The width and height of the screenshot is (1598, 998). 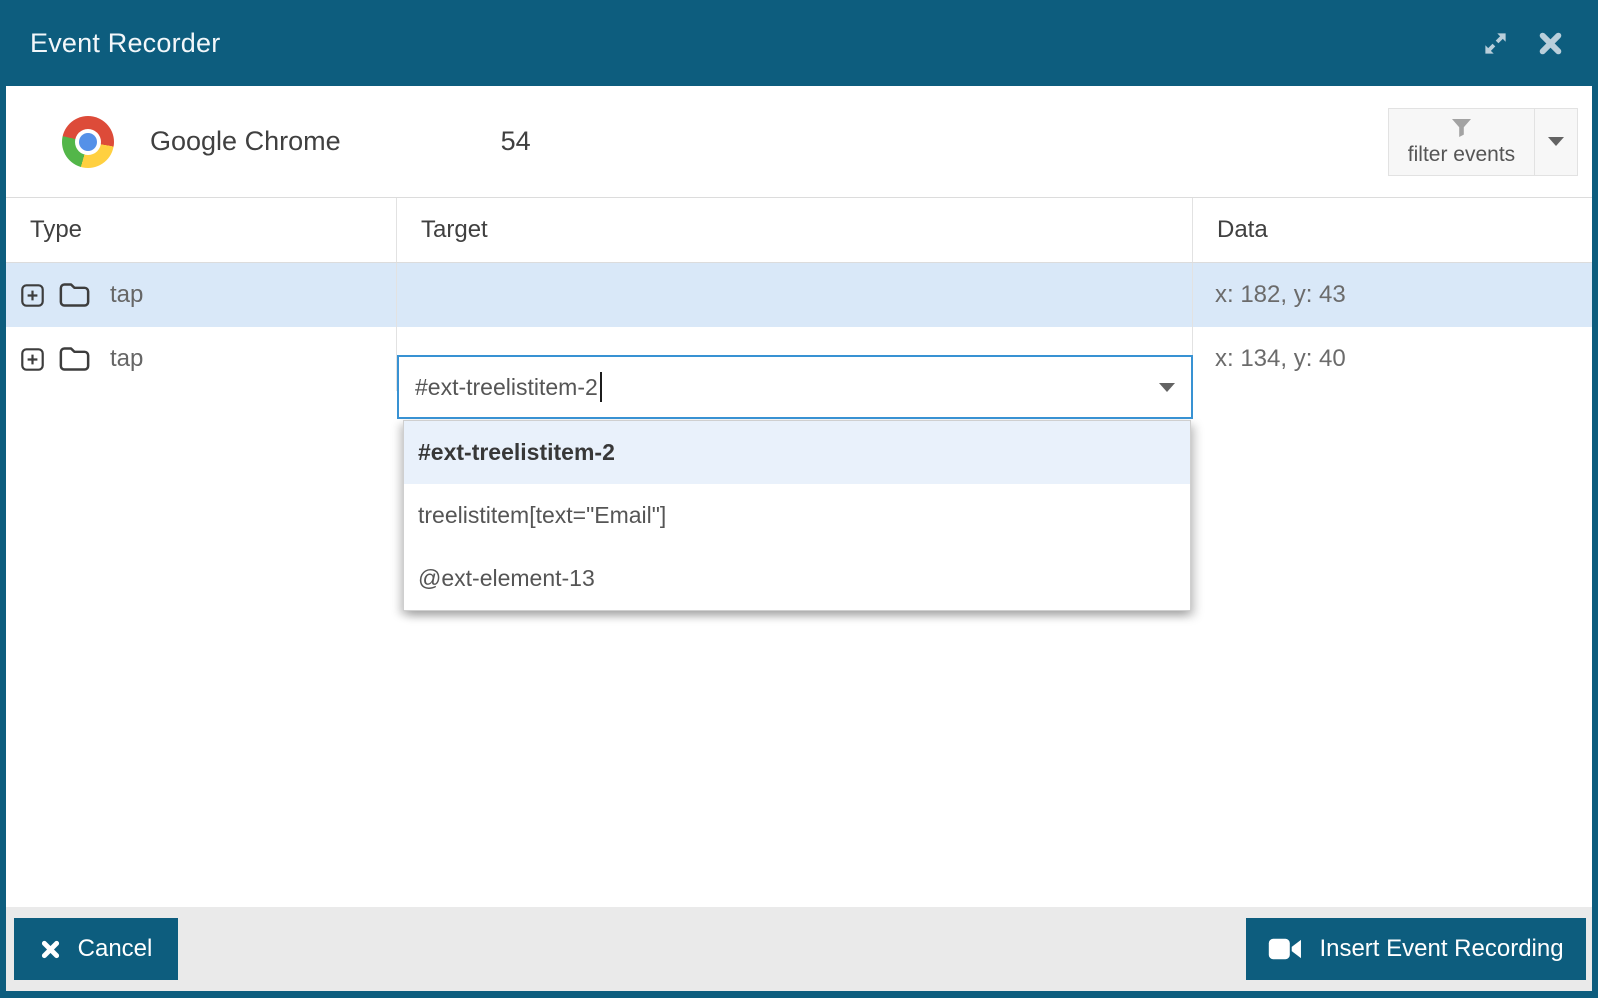 I want to click on filter-funnel-icon, so click(x=1461, y=128).